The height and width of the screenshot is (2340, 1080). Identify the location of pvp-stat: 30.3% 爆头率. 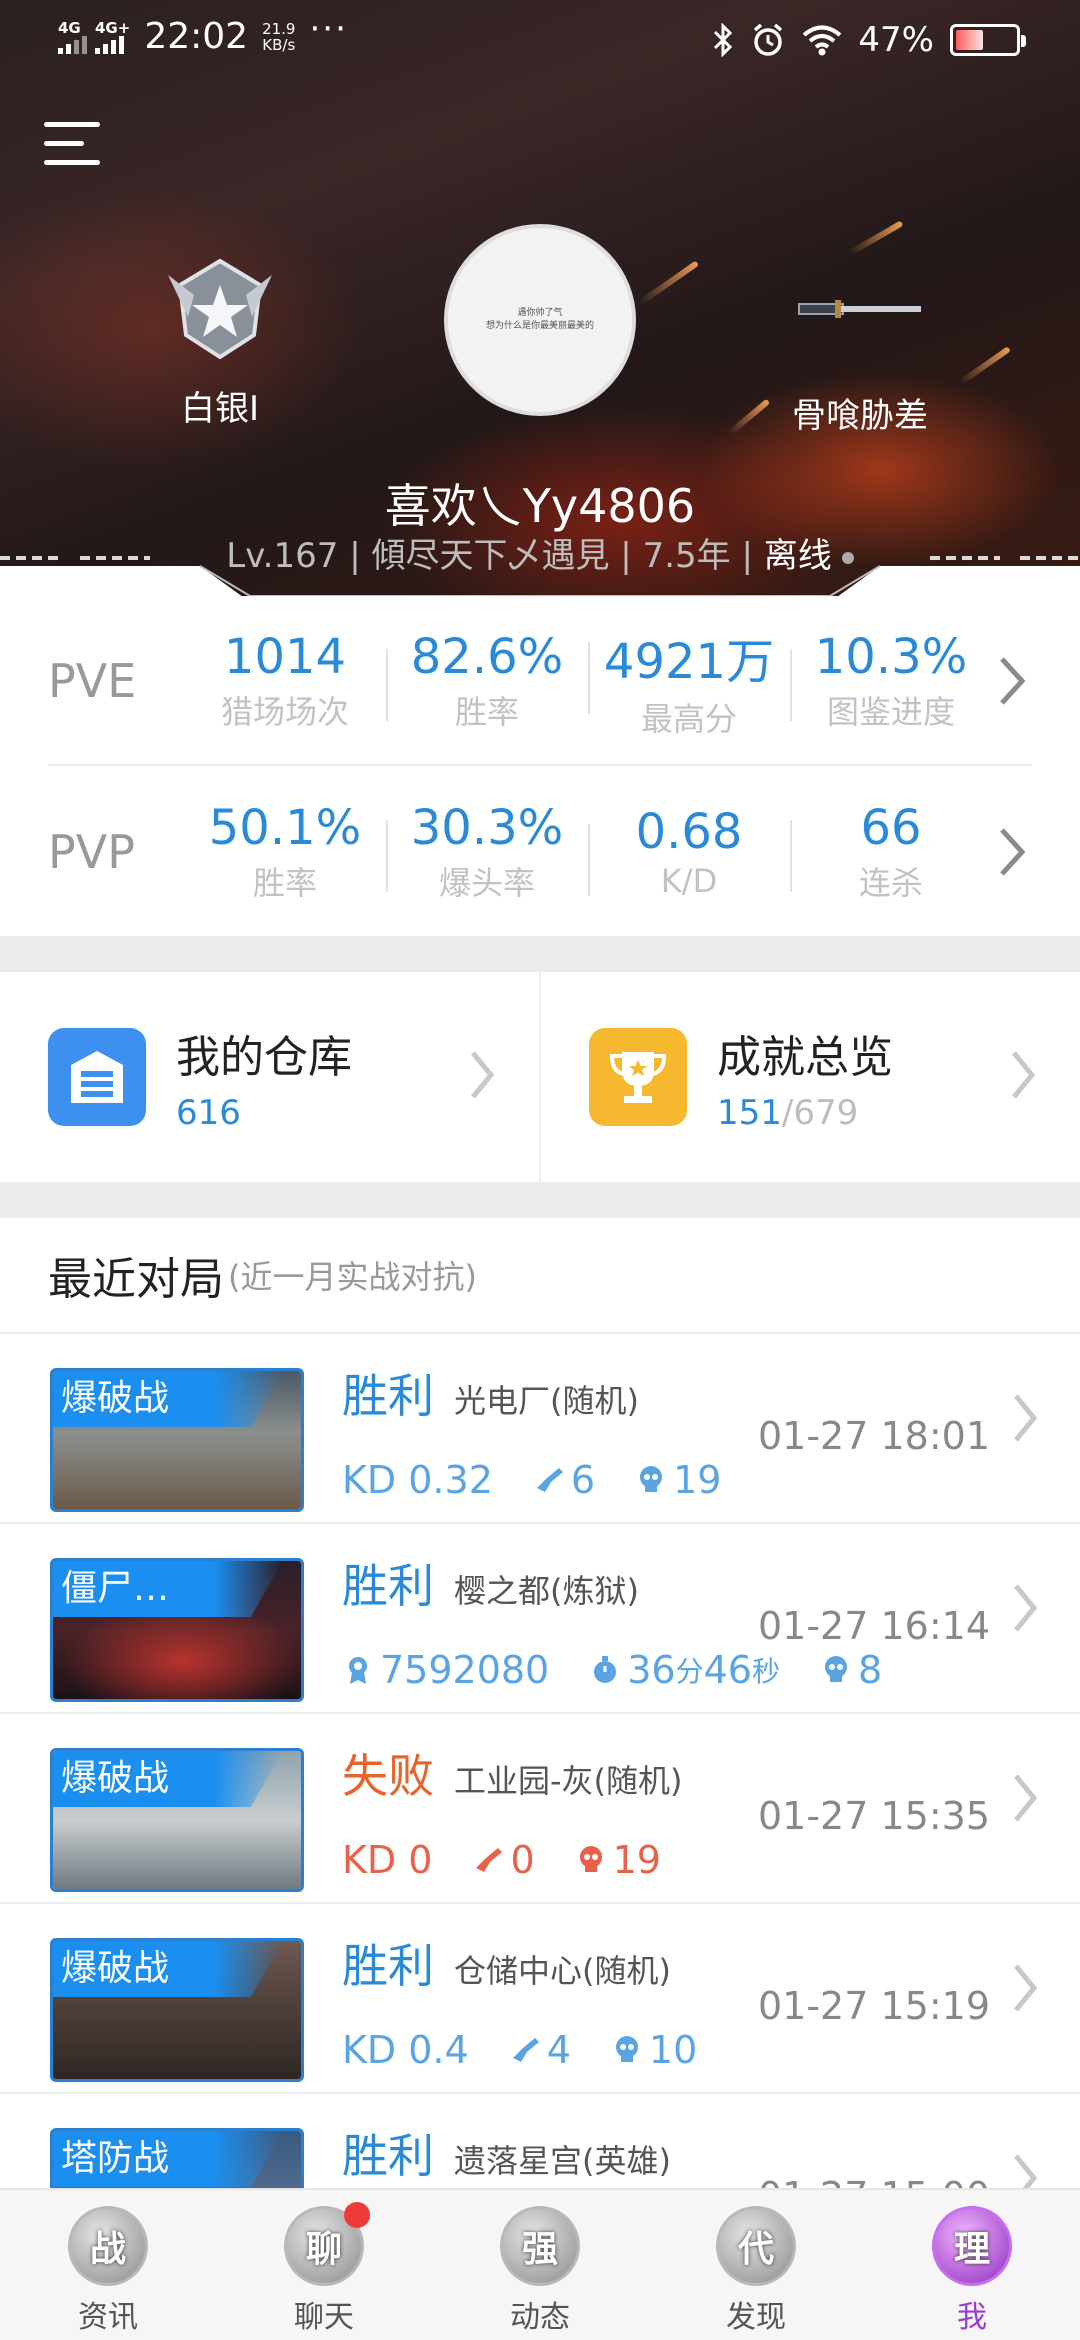
(487, 852).